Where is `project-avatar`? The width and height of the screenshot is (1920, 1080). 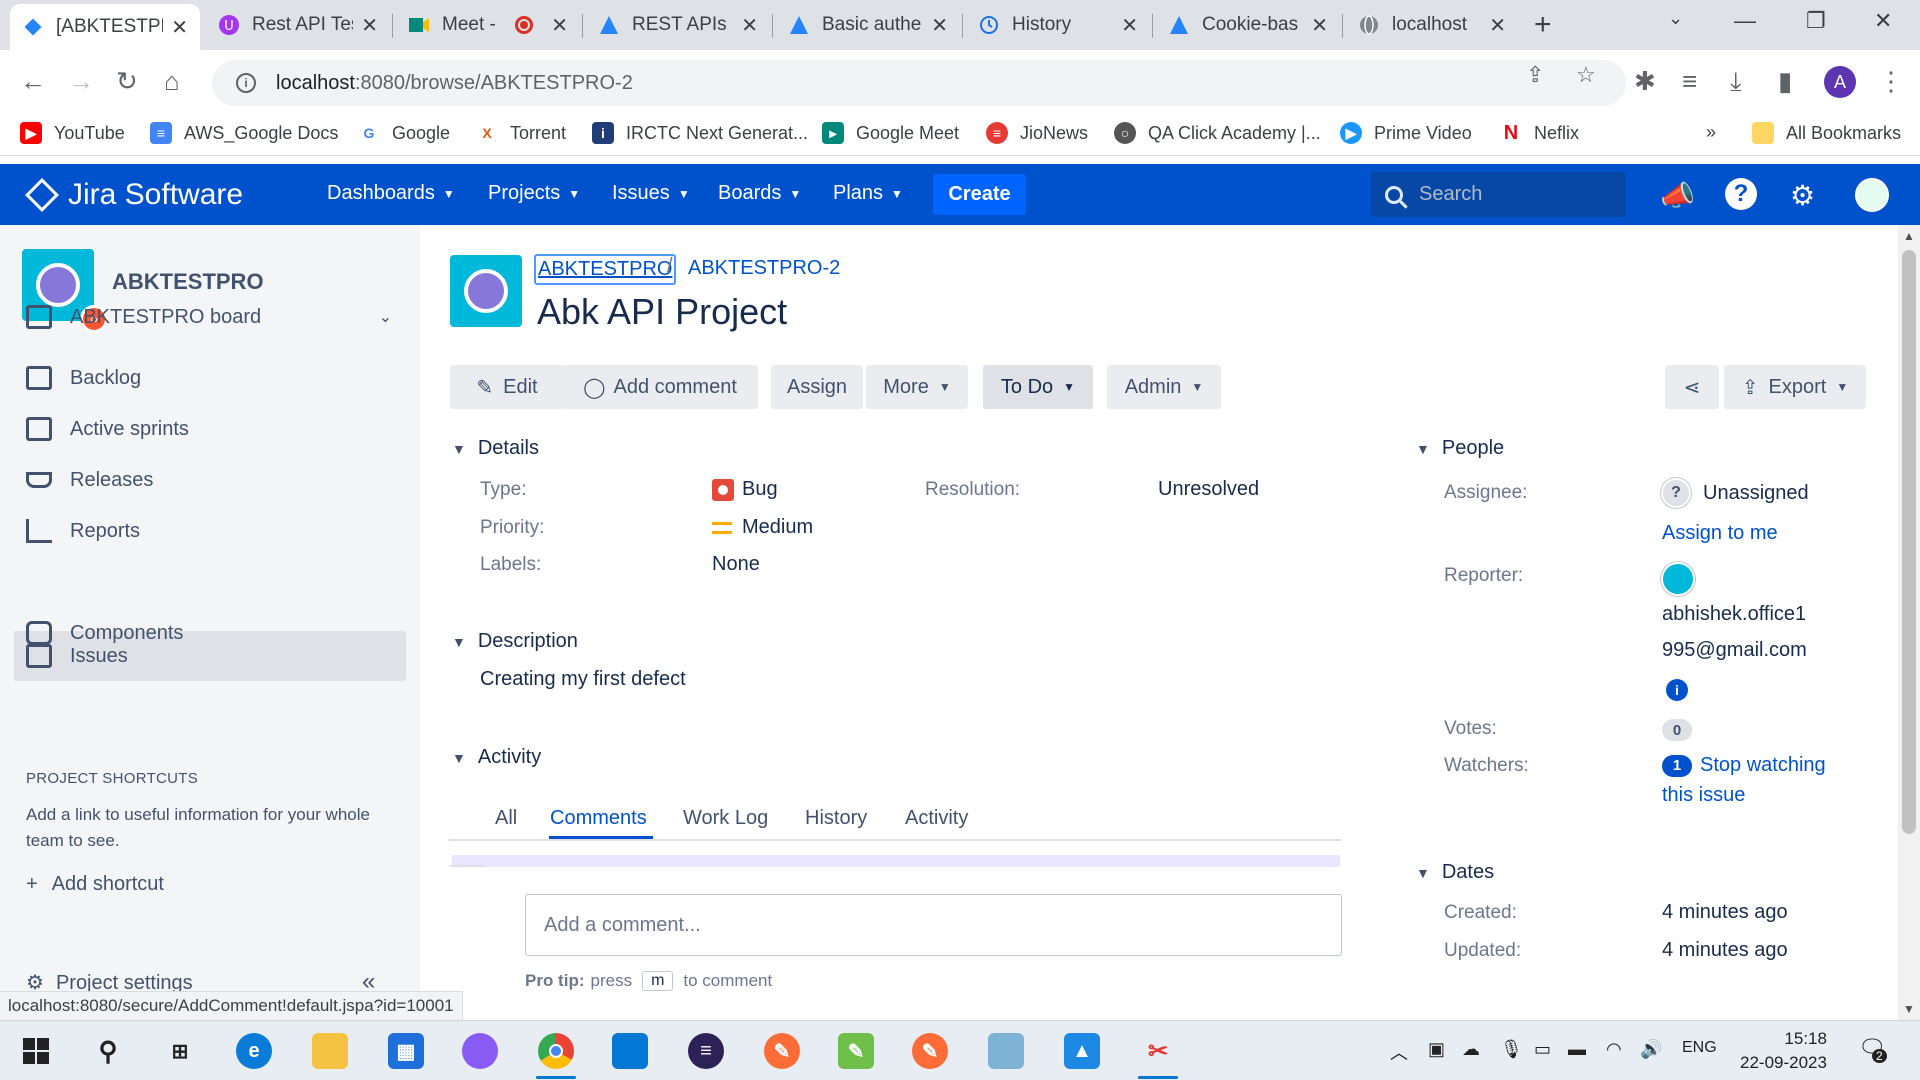
project-avatar is located at coordinates (486, 291).